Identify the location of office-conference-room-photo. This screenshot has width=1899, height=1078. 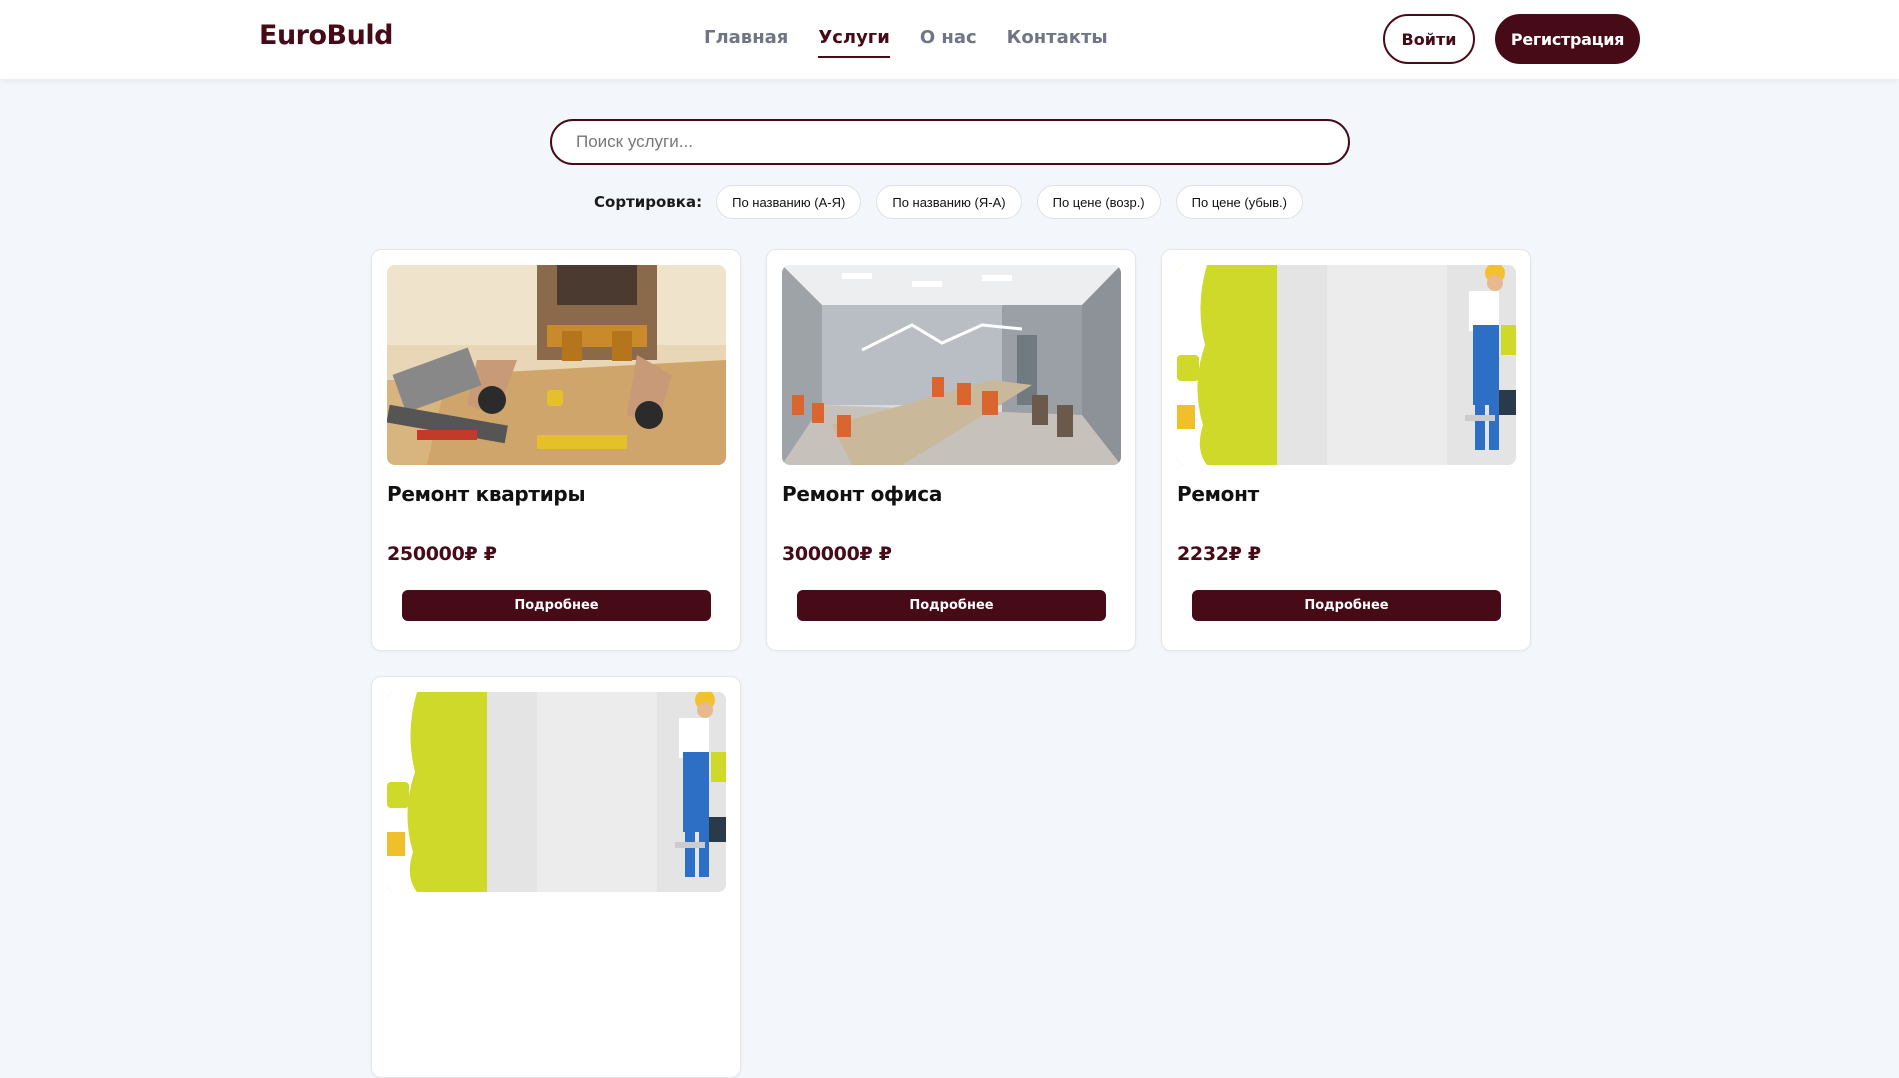
(951, 365).